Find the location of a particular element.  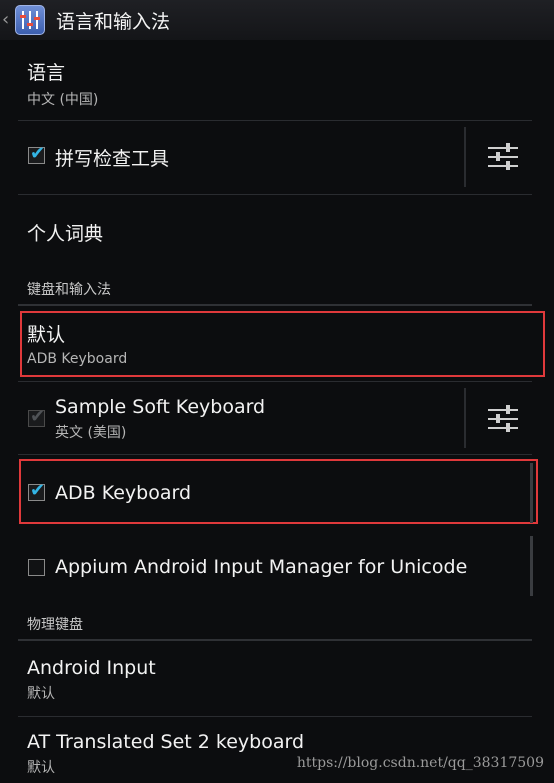

sample-soft-keyboard-title: Sample Soft Keyboard is located at coordinates (160, 407).